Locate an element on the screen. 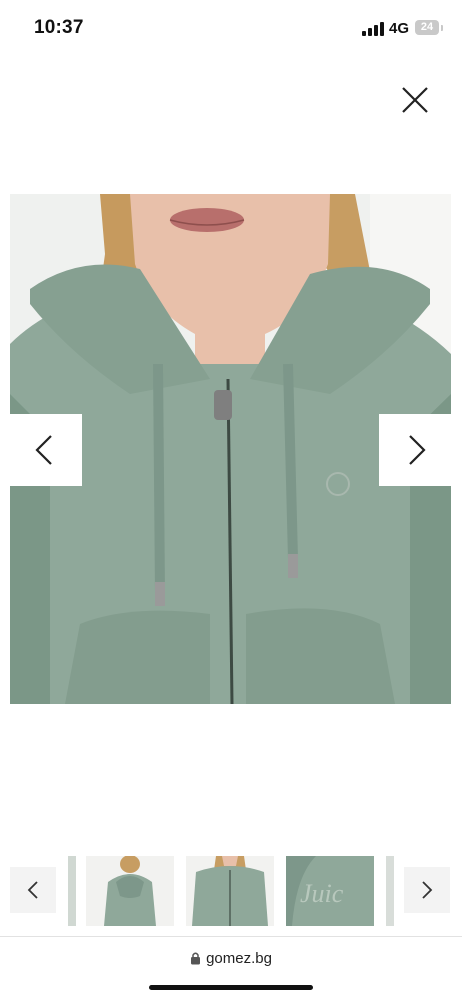  thumbnail-back-logo: Juic is located at coordinates (330, 891).